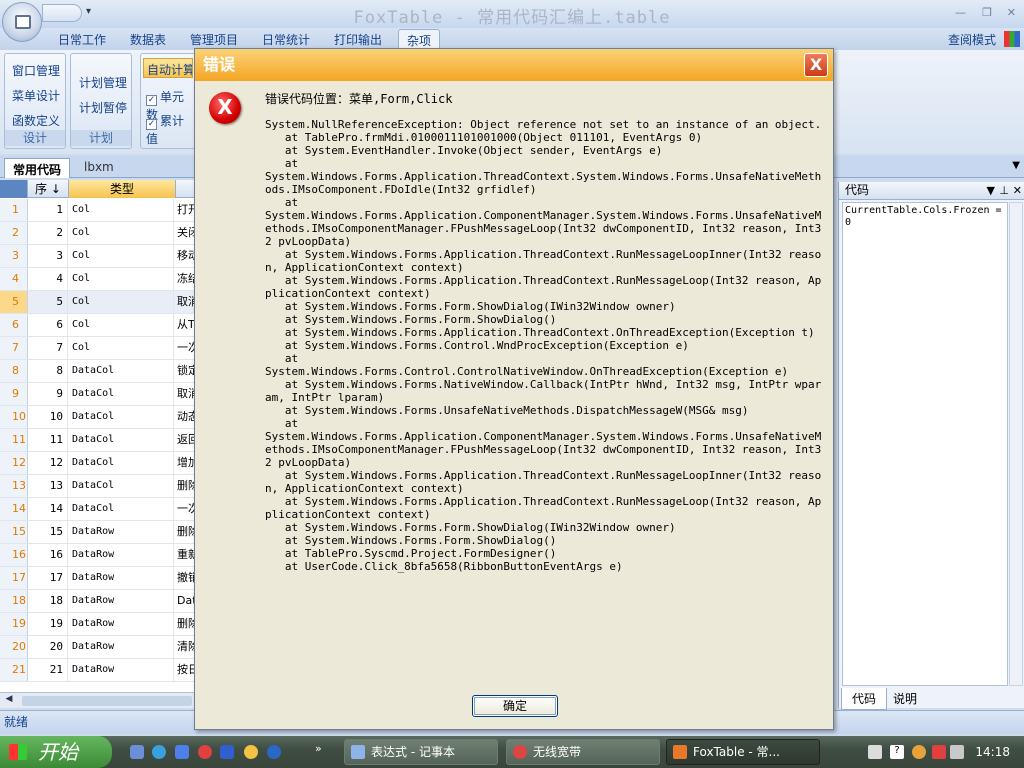  Describe the element at coordinates (421, 752) in the screenshot. I see `taskbar-button-notepad: 表达式 - 记事本` at that location.